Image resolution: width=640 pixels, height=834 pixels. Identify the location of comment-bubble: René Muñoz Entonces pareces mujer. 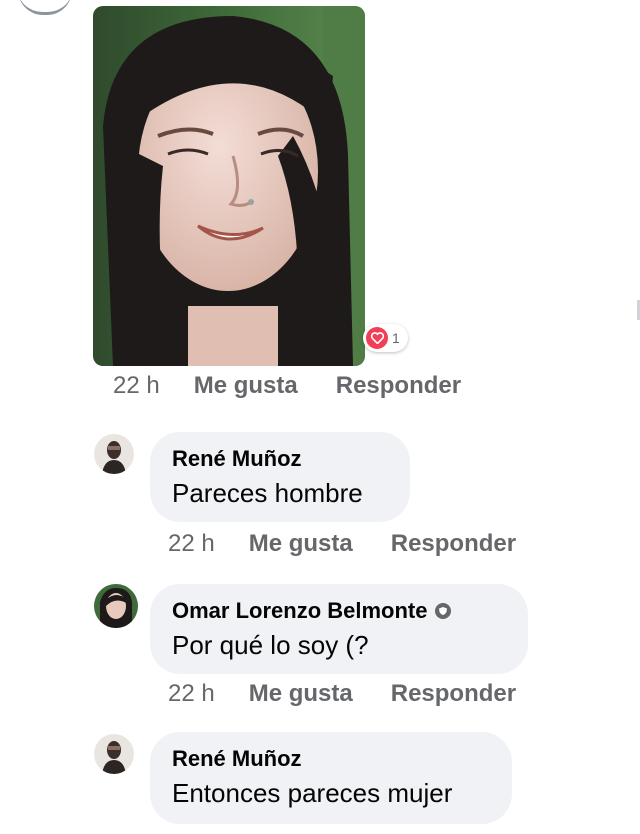
(331, 778).